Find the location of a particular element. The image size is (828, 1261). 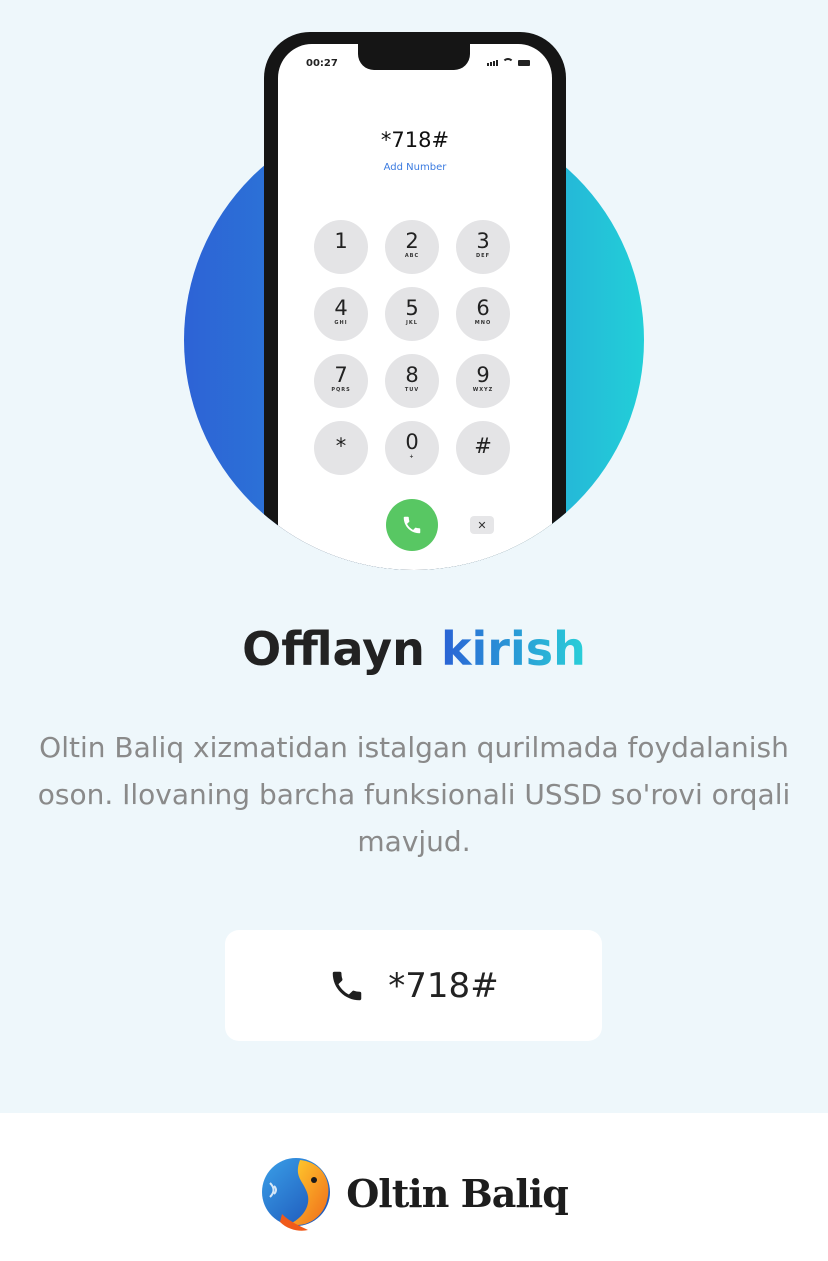

key-4: 4 GHI is located at coordinates (341, 314).